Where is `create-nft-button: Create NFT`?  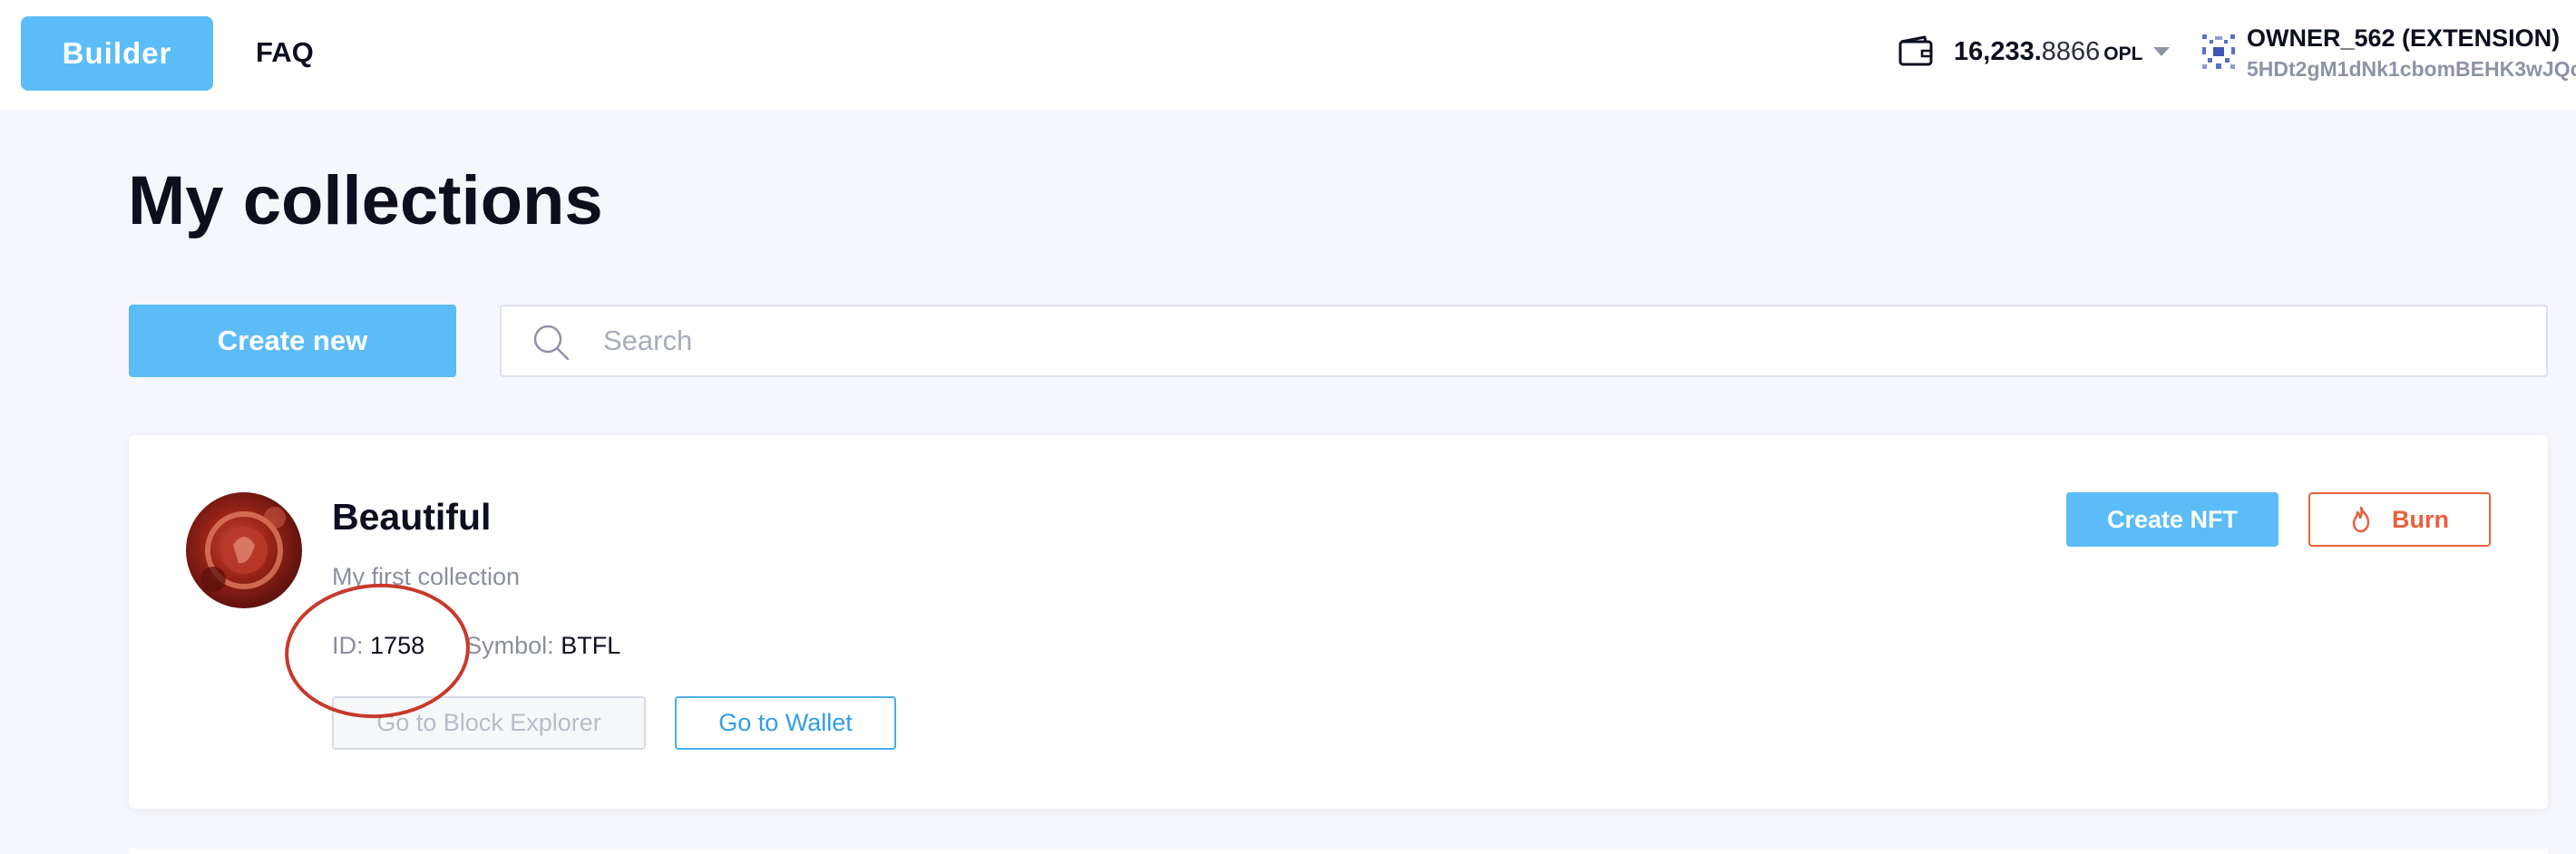
create-nft-button: Create NFT is located at coordinates (2172, 519).